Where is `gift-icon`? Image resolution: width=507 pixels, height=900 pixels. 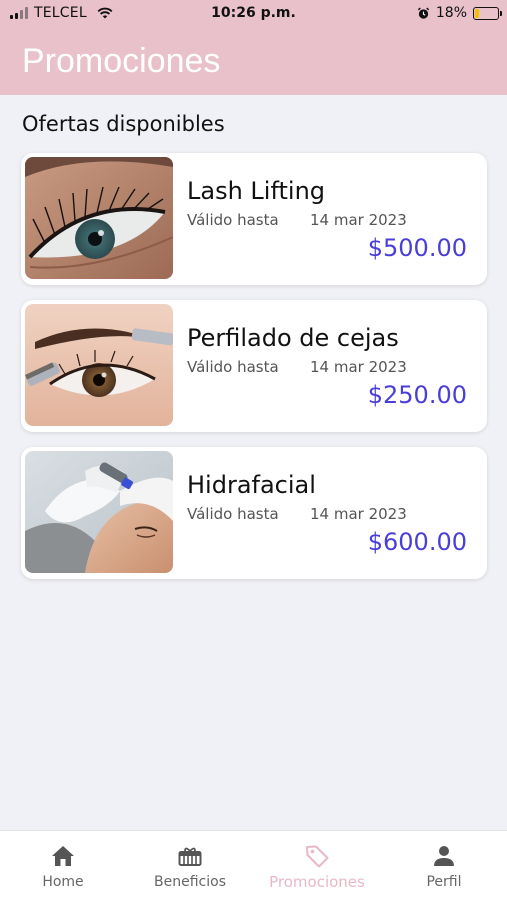 gift-icon is located at coordinates (190, 856).